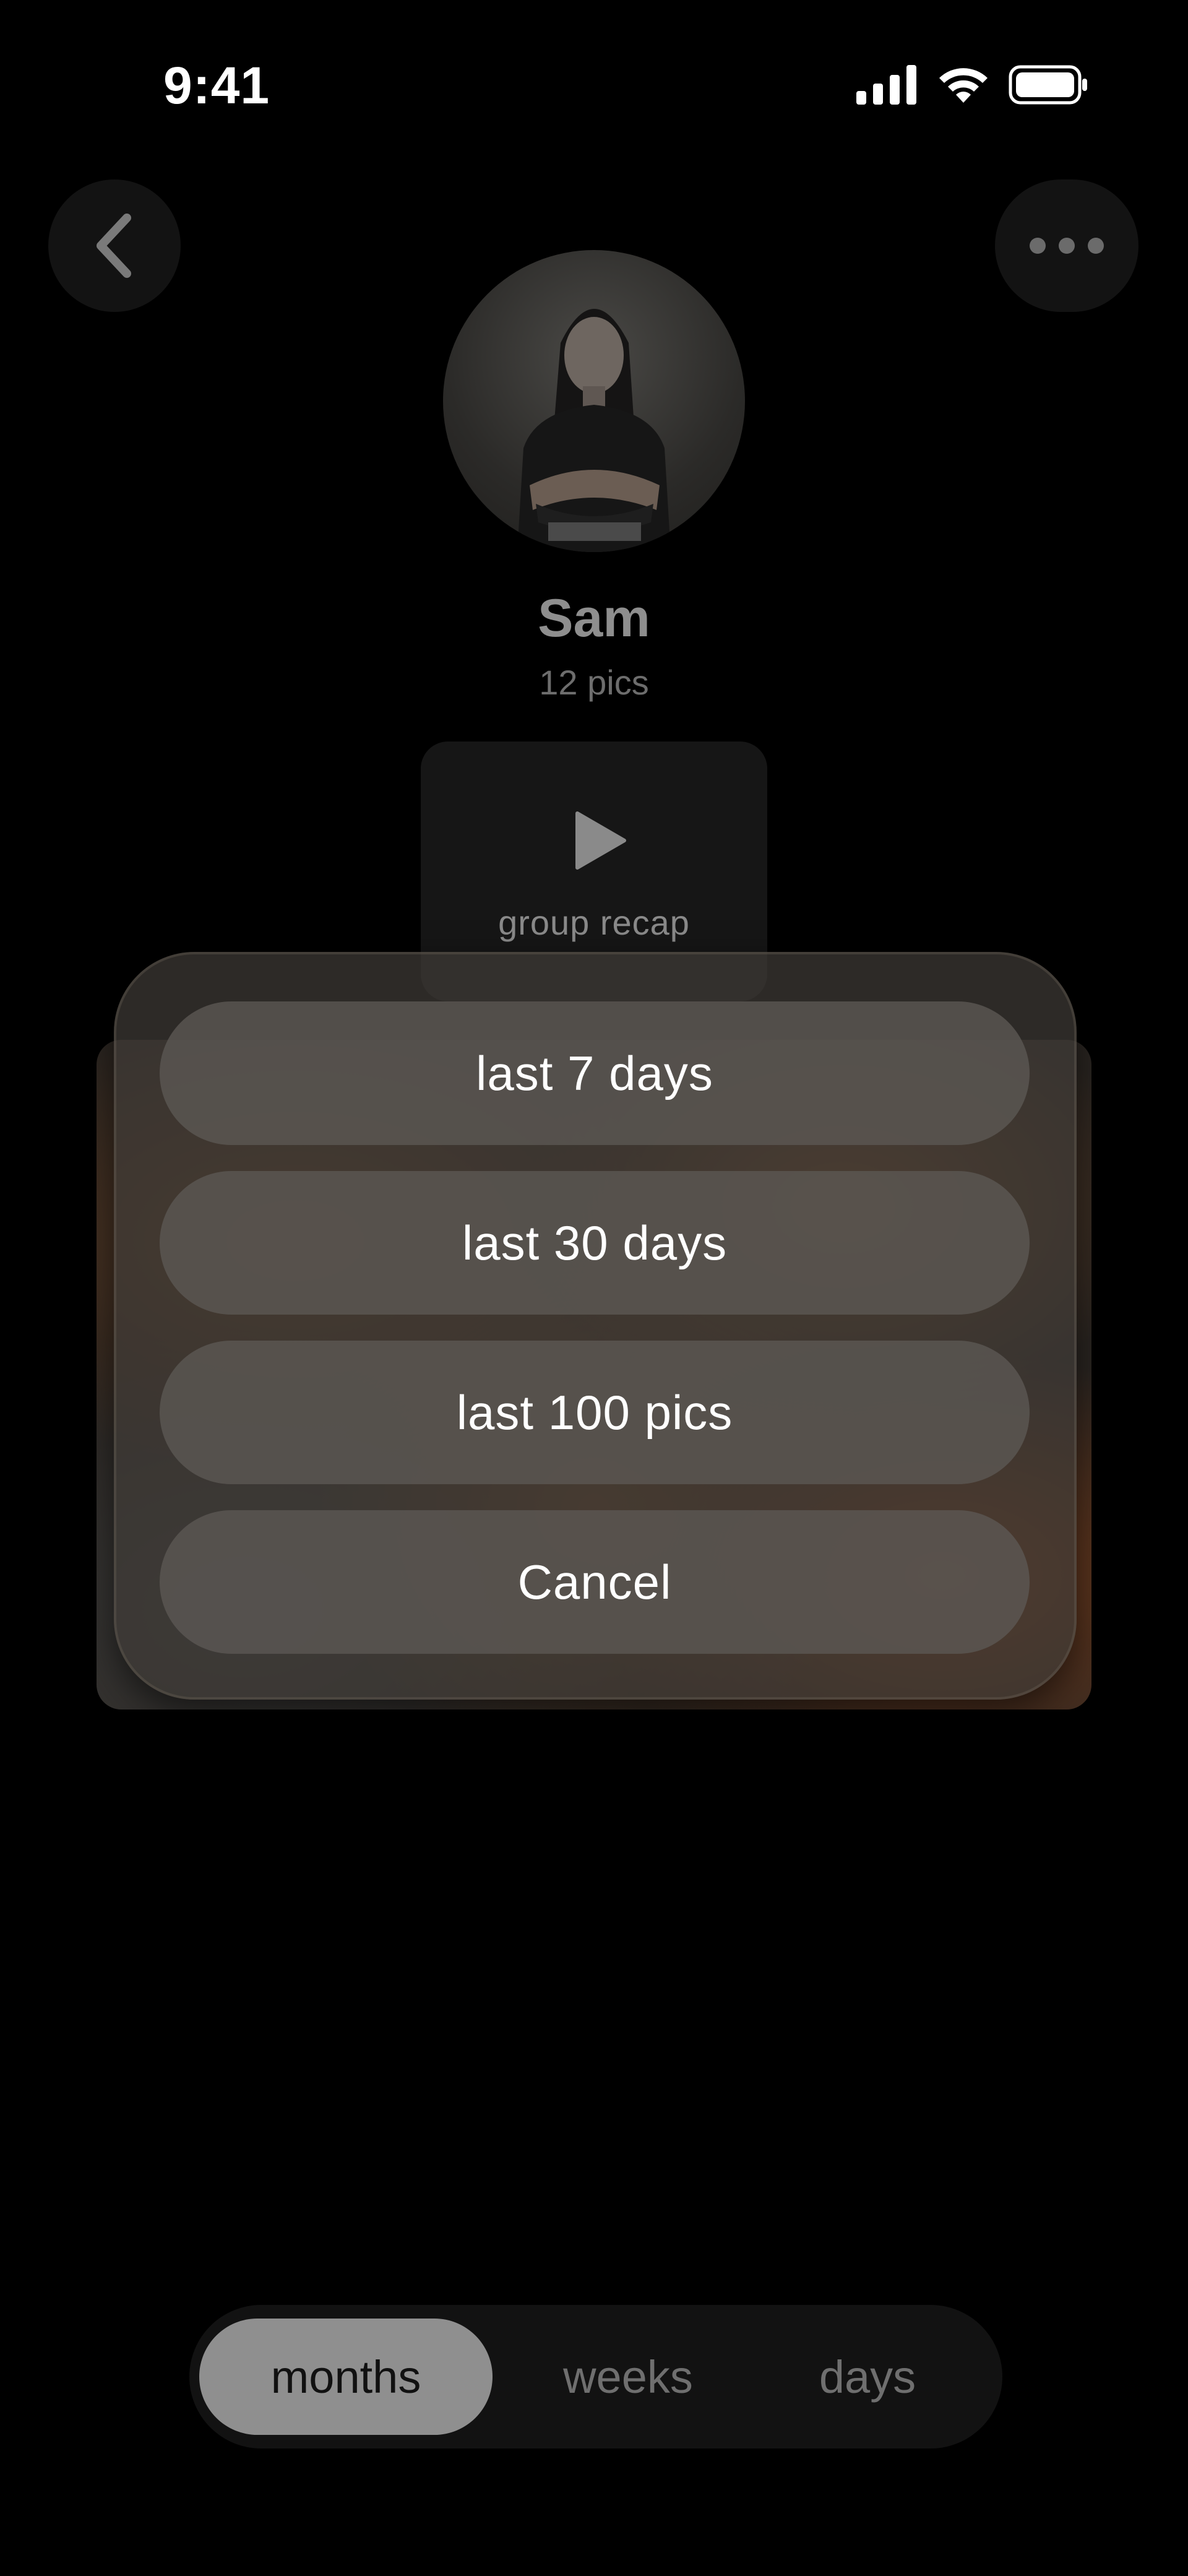 The image size is (1188, 2576). What do you see at coordinates (594, 922) in the screenshot?
I see `group-recap-label: group recap` at bounding box center [594, 922].